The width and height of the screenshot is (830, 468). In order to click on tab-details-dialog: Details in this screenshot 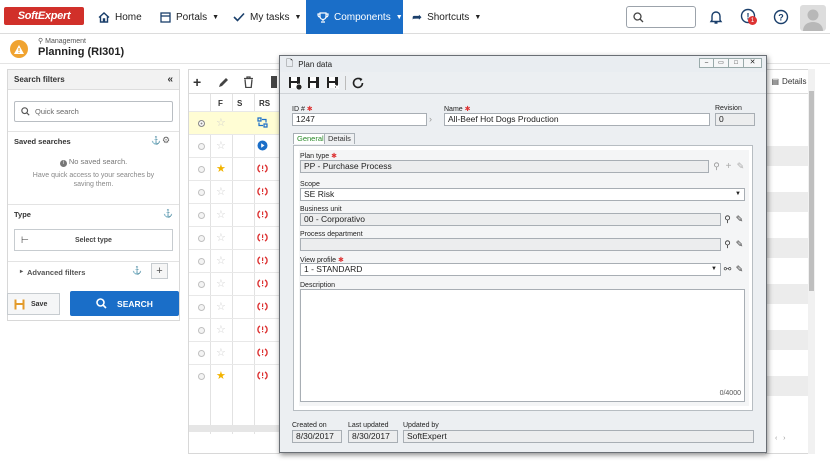, I will do `click(339, 138)`.